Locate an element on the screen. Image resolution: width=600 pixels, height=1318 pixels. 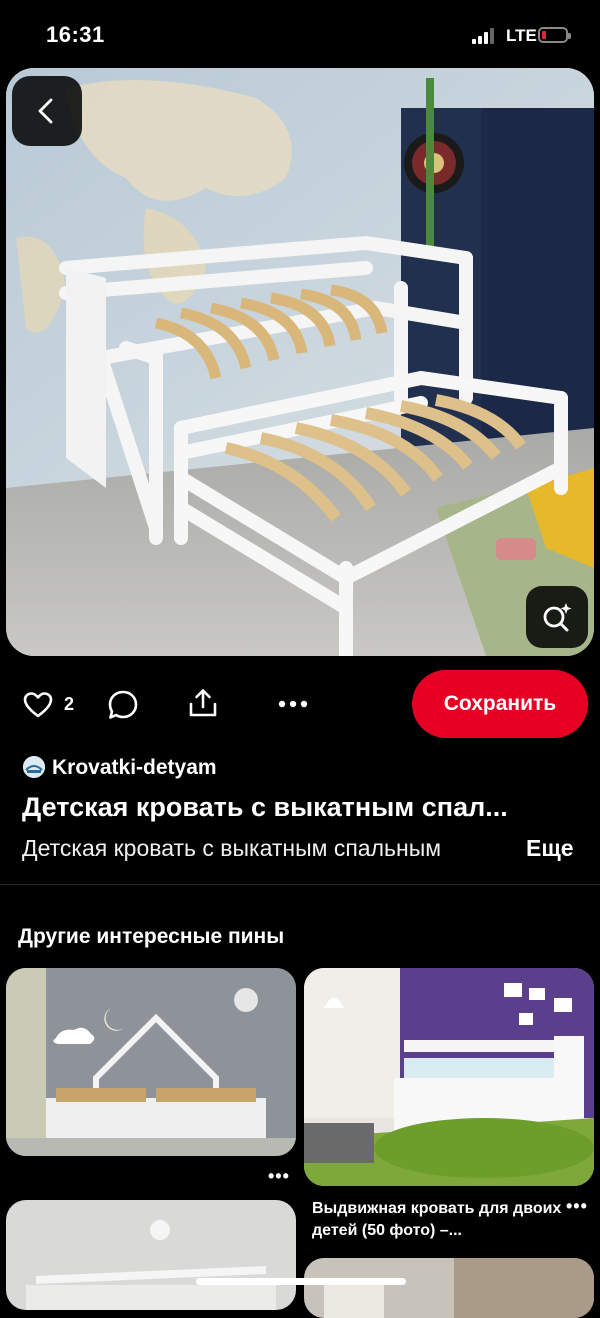
heart-icon is located at coordinates (38, 705).